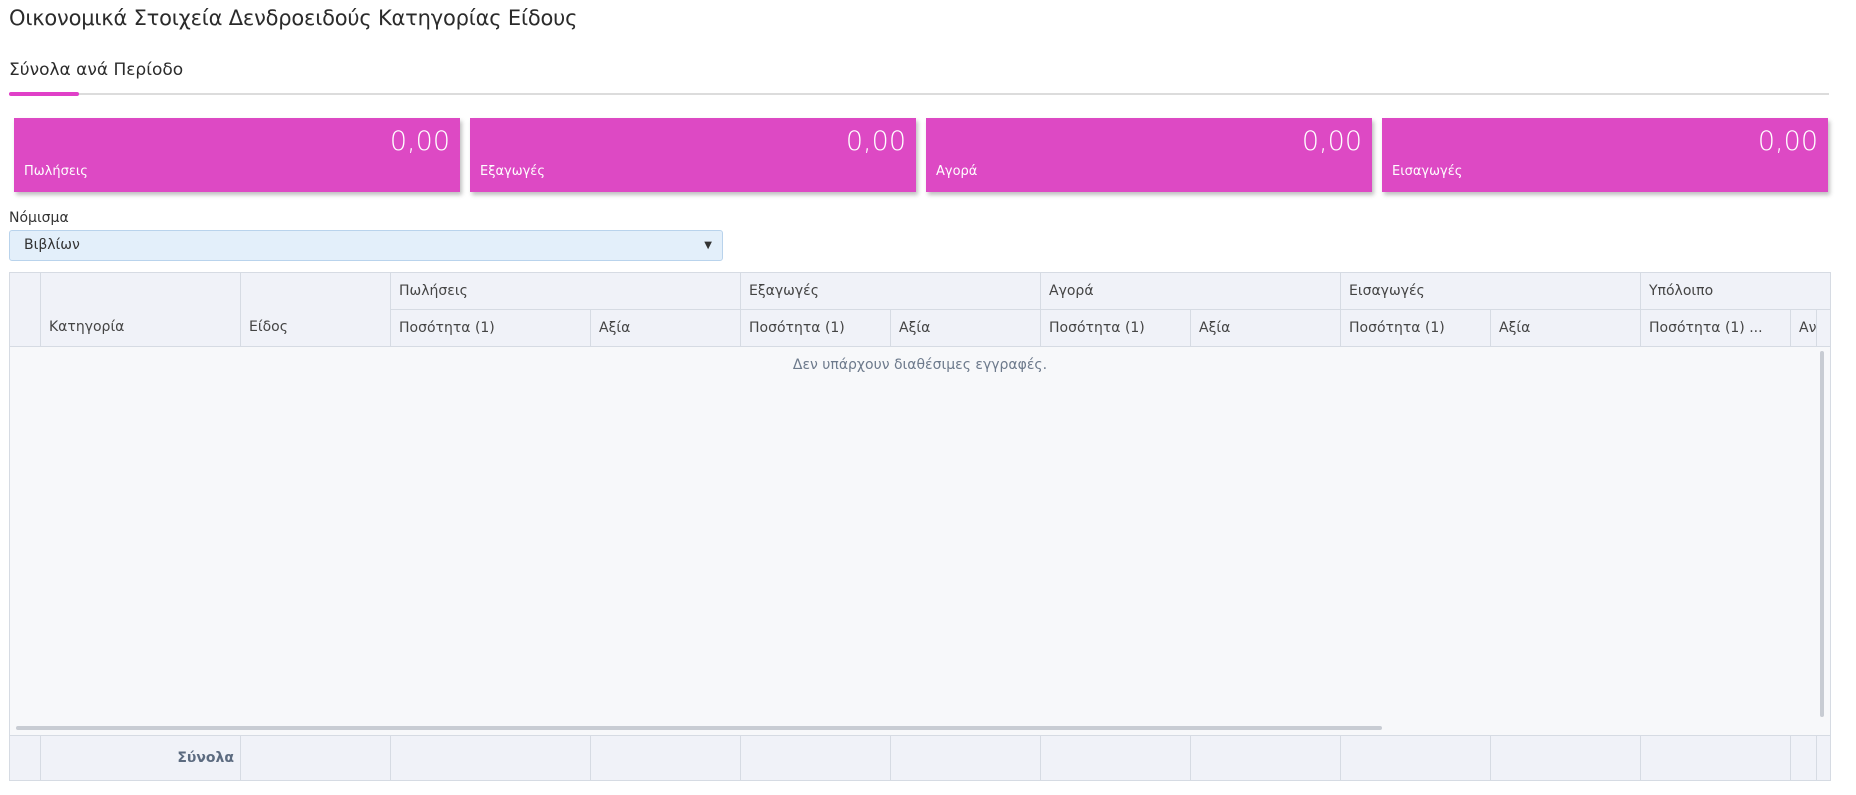 This screenshot has width=1856, height=795. I want to click on column-header-sales-value: Αξία, so click(666, 328).